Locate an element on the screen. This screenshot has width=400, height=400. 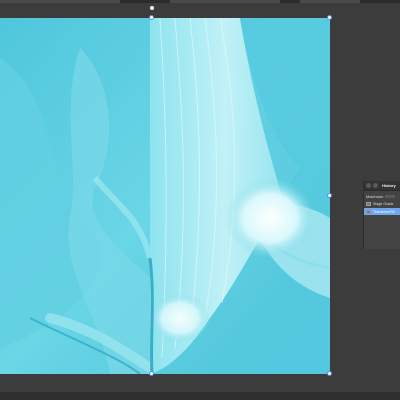
transform-handle-top is located at coordinates (151, 17).